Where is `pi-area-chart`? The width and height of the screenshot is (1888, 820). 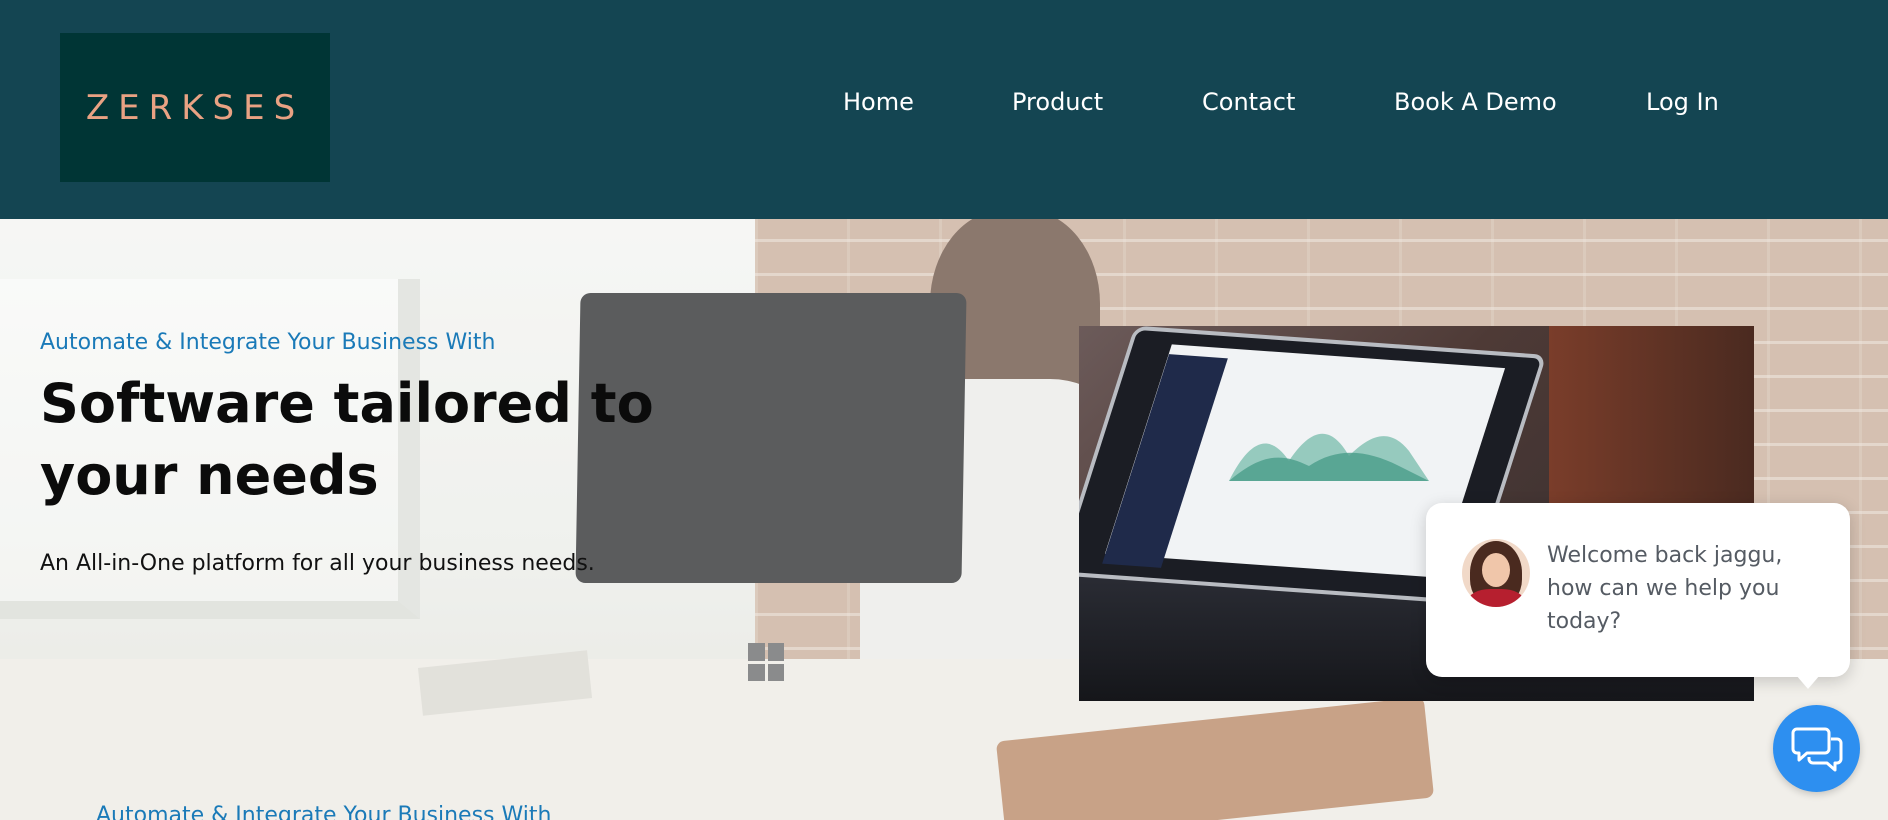 pi-area-chart is located at coordinates (1329, 457).